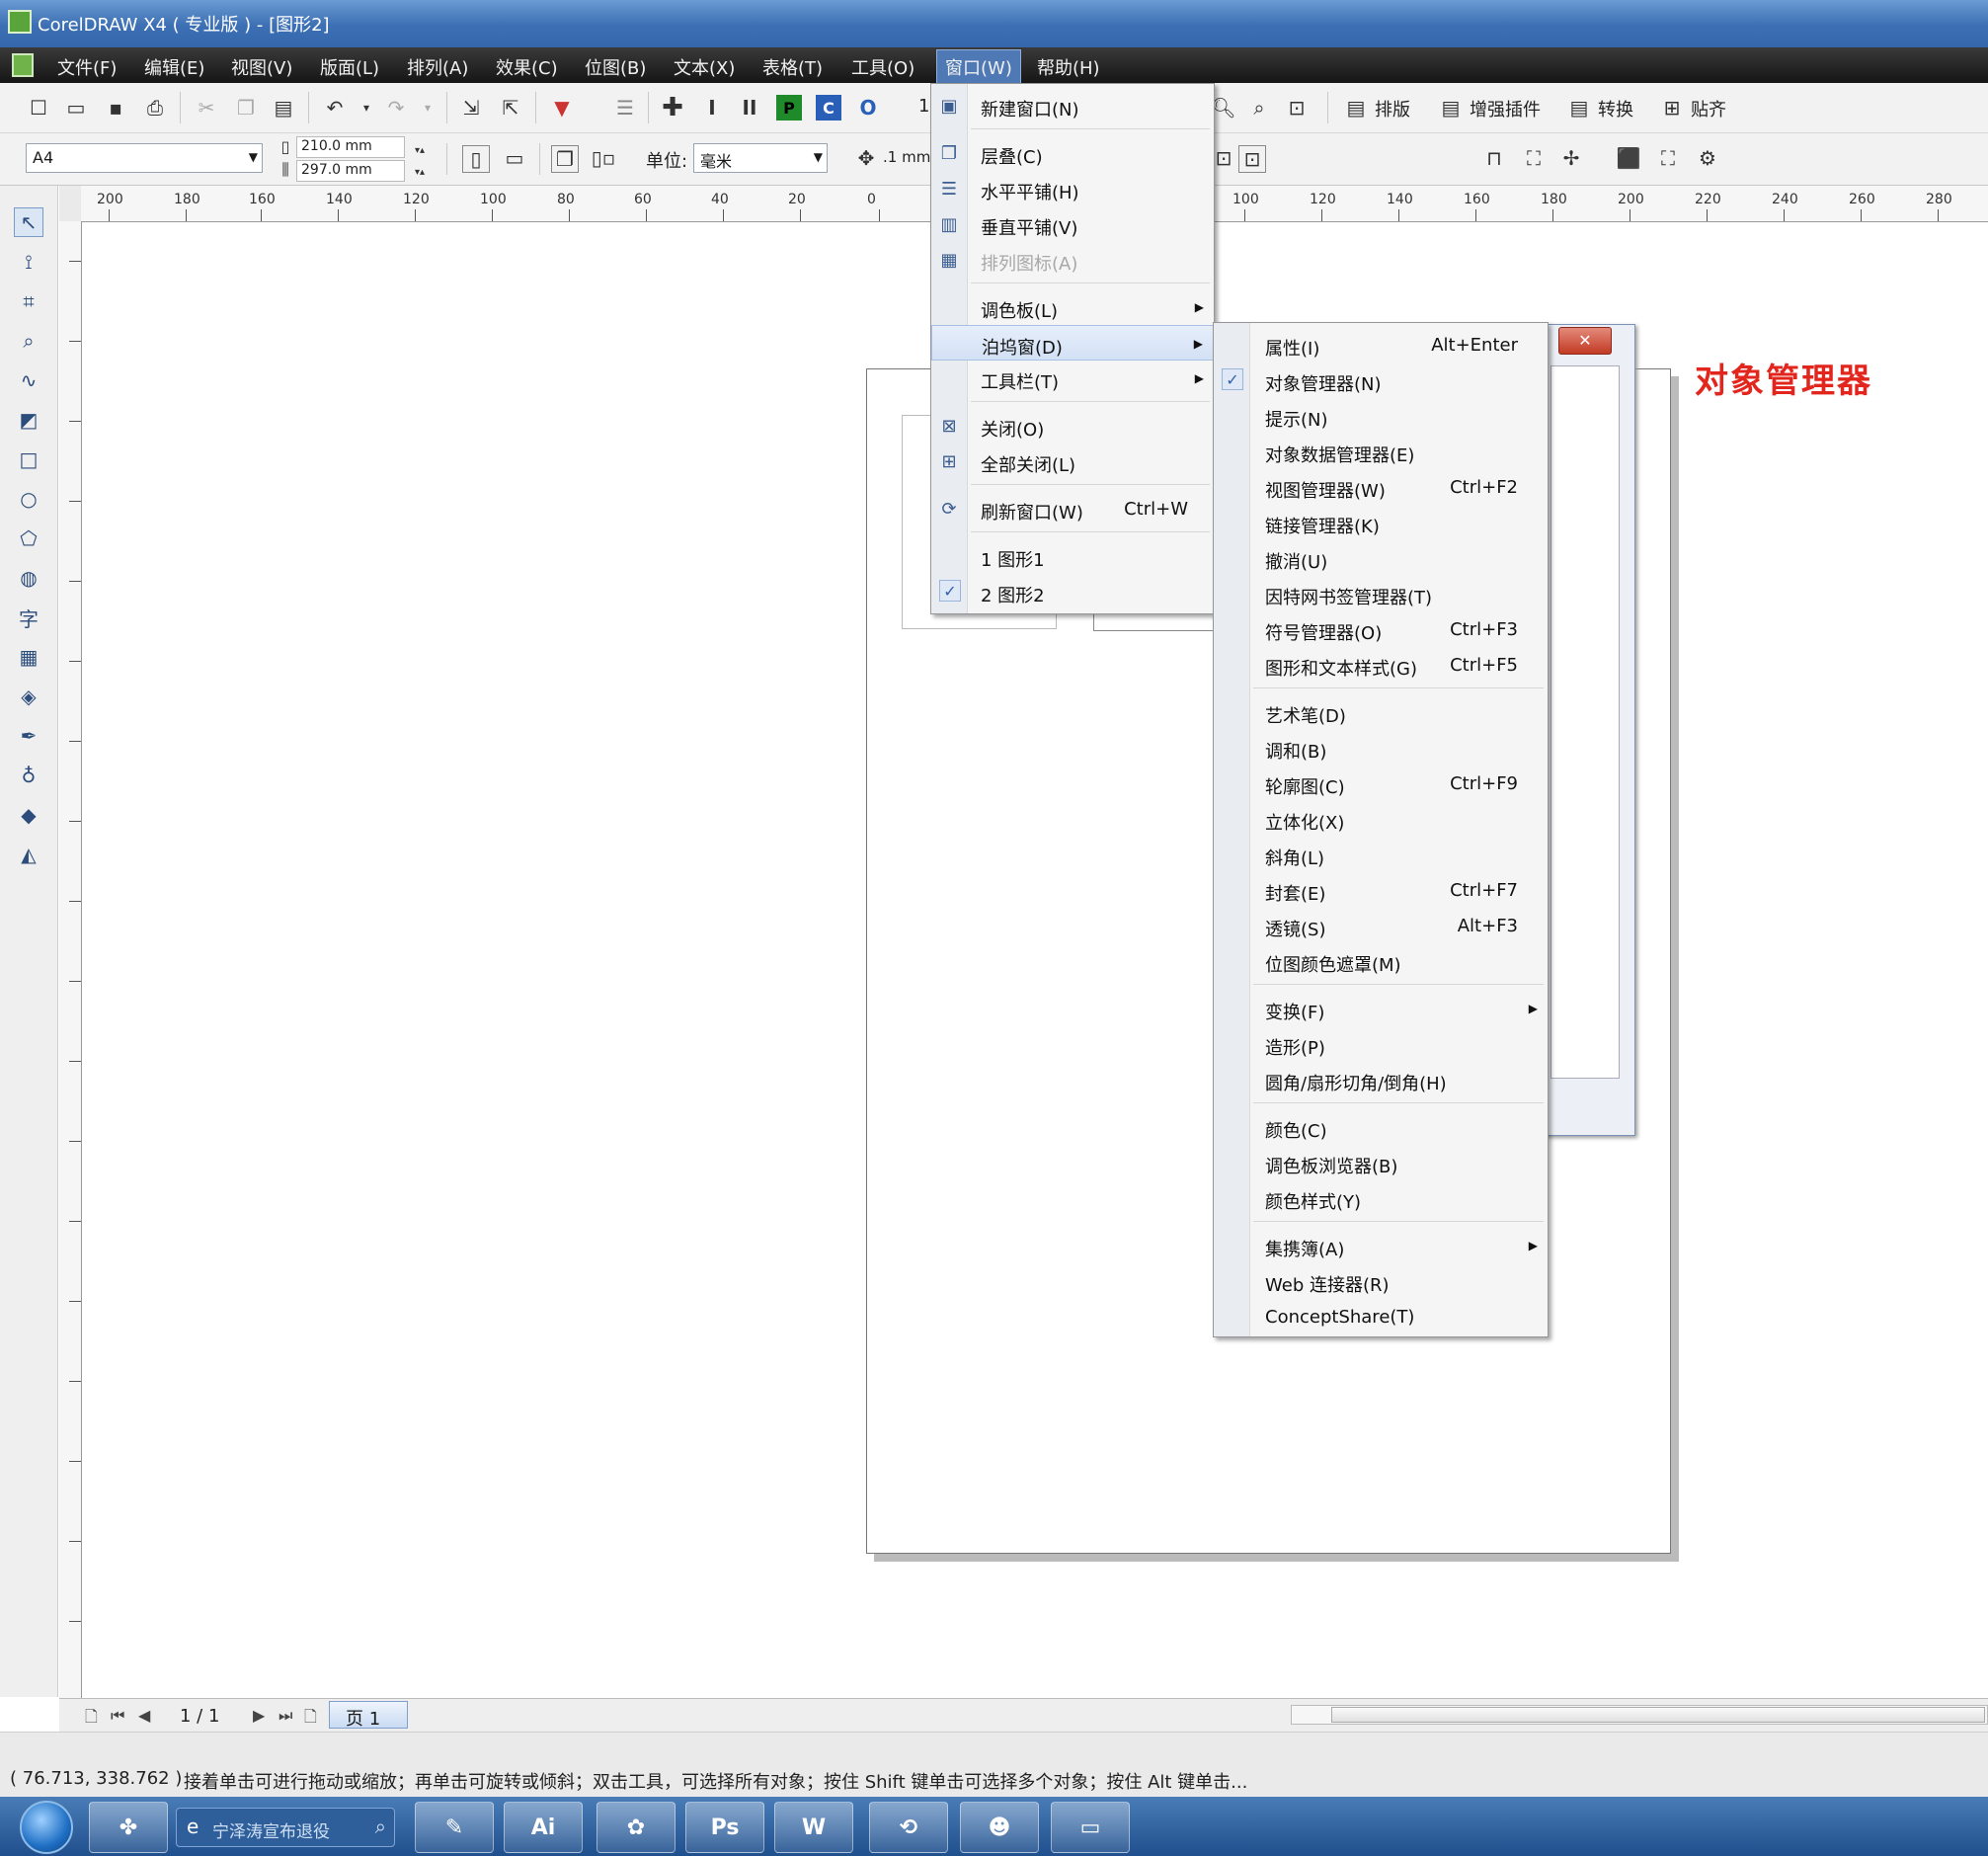 The height and width of the screenshot is (1856, 1988). I want to click on add-page-after-icon: 🗋︎, so click(310, 1719).